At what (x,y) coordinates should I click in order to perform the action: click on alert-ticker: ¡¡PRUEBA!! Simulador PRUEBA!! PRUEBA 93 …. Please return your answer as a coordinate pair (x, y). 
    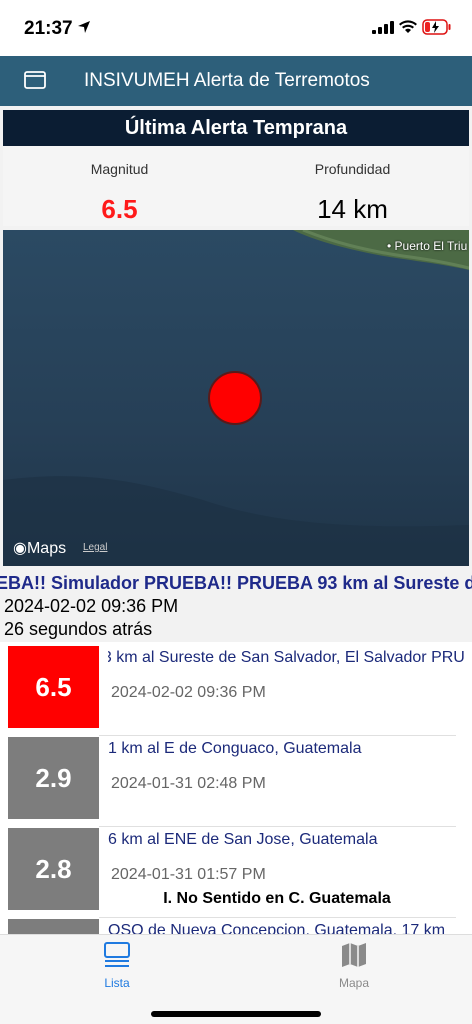
    Looking at the image, I should click on (236, 584).